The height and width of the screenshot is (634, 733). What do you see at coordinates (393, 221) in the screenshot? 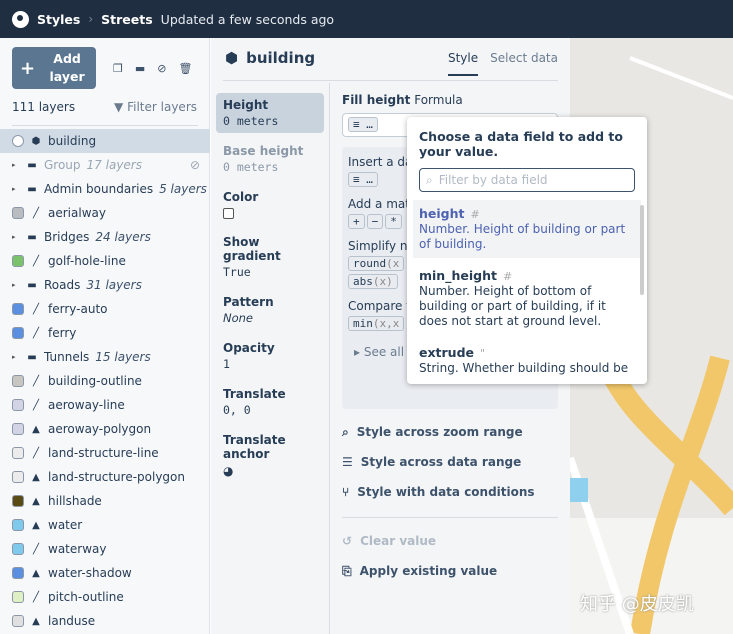
I see `op-multiply: *` at bounding box center [393, 221].